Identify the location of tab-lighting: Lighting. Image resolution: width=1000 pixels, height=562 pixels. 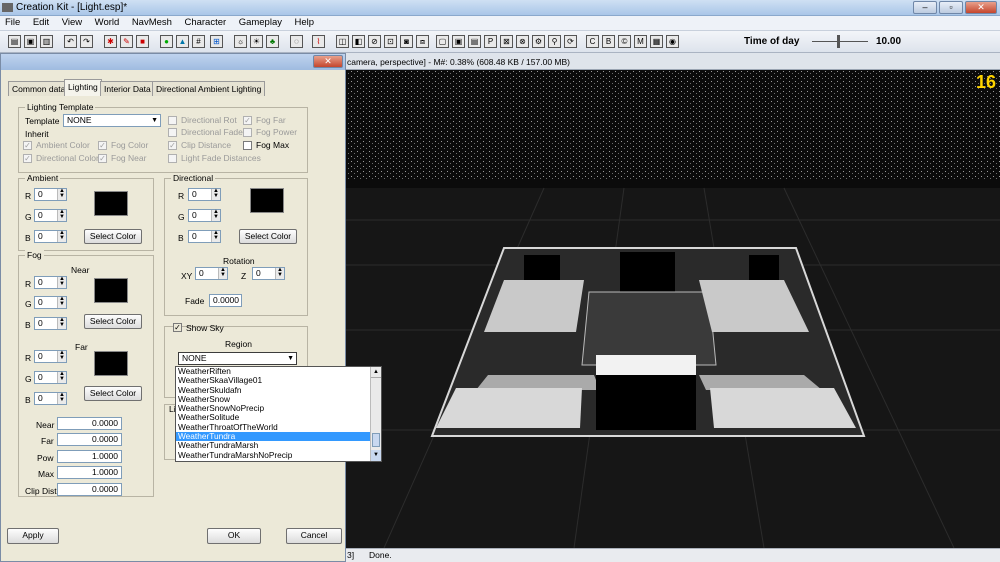
(83, 87).